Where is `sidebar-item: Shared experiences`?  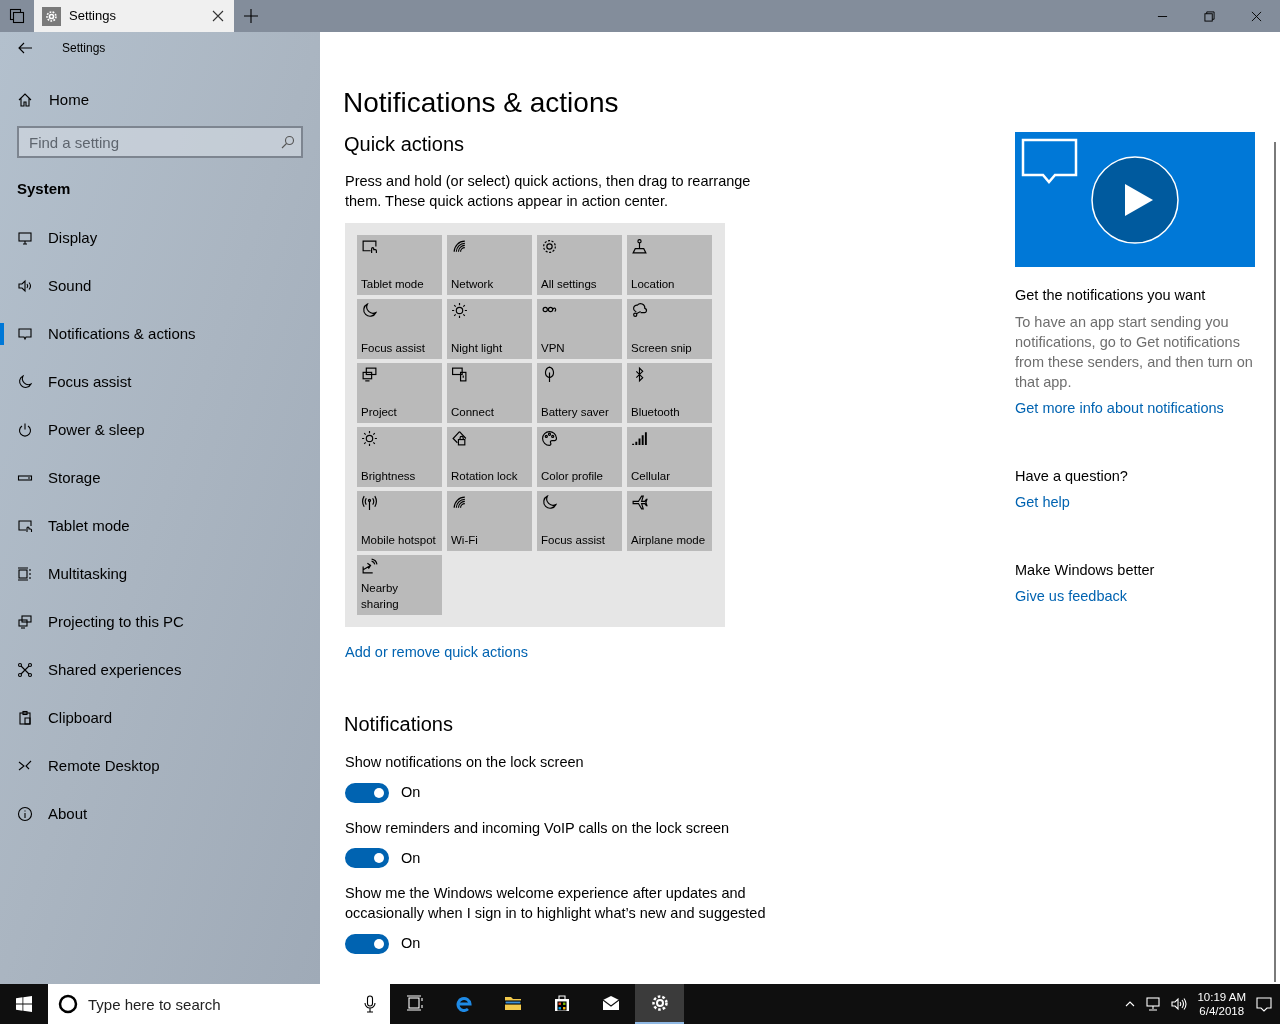 sidebar-item: Shared experiences is located at coordinates (160, 670).